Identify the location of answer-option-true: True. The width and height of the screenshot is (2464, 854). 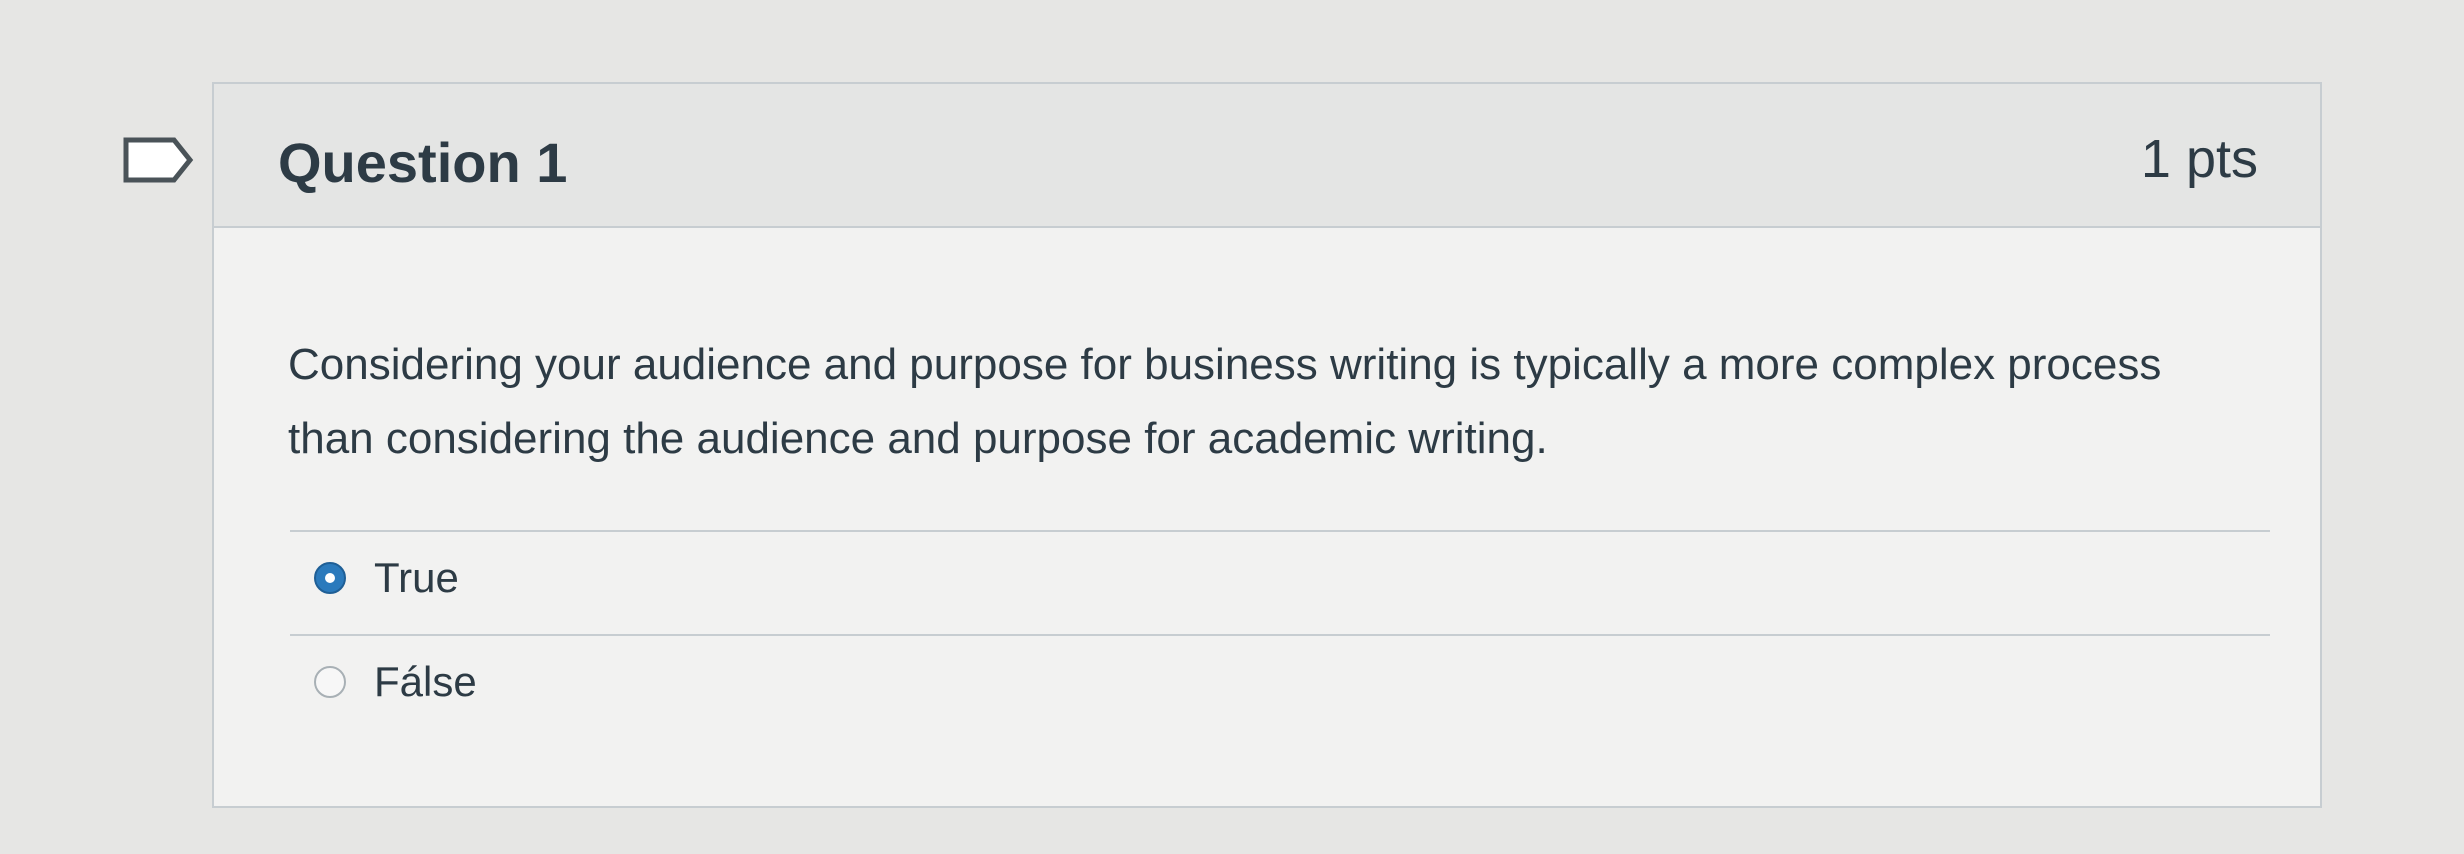
(386, 578).